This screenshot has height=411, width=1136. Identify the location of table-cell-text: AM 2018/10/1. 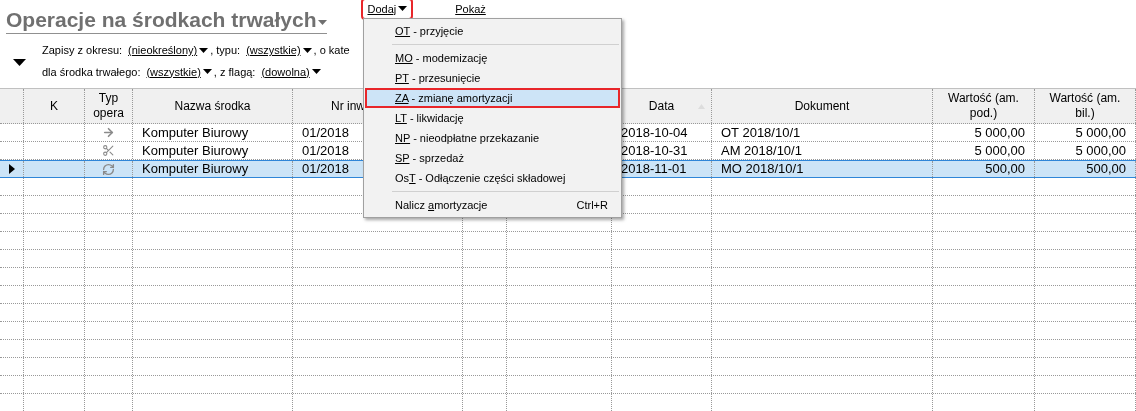
(761, 150).